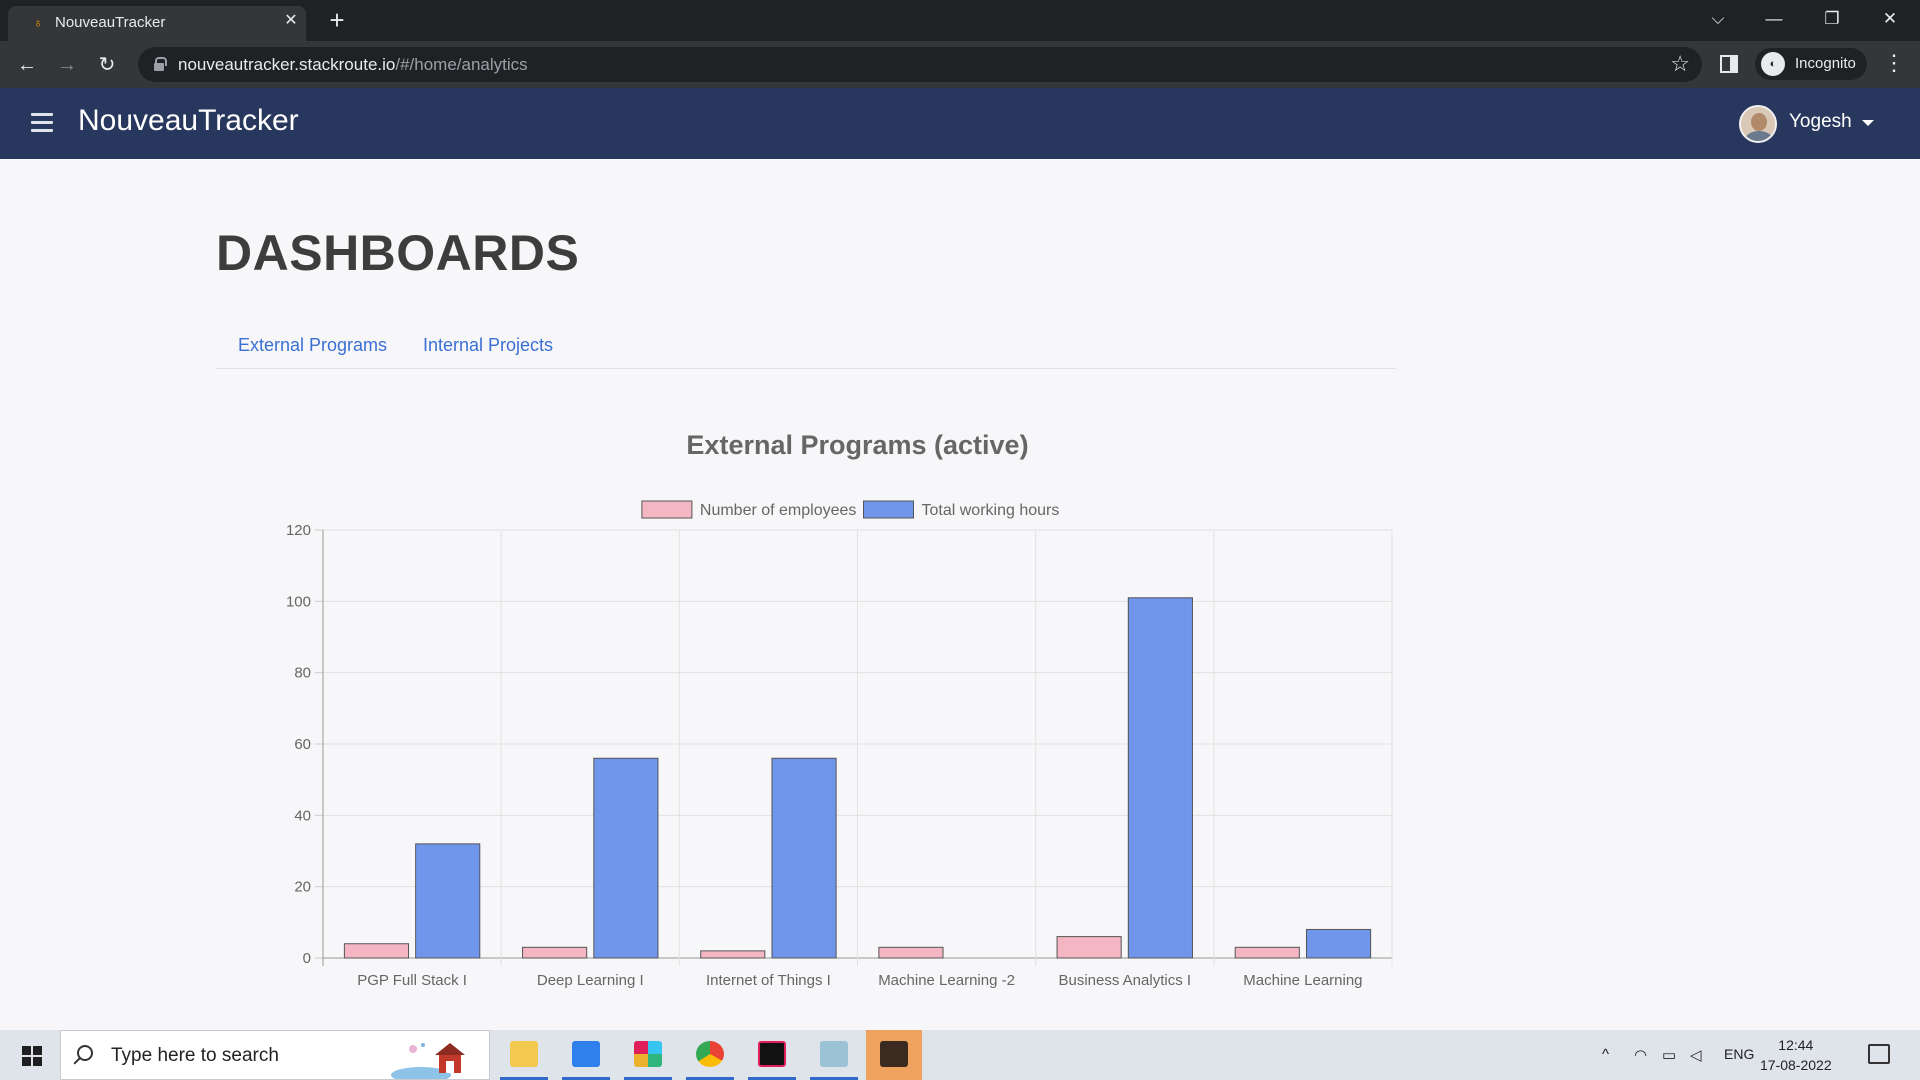 This screenshot has width=1920, height=1080. I want to click on y-tick-label: 20, so click(302, 887).